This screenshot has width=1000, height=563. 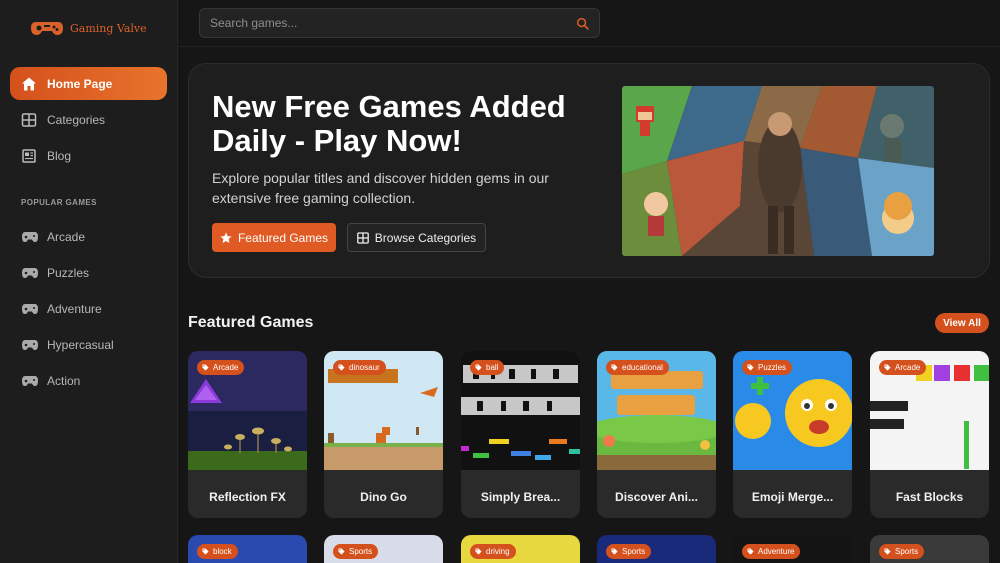 I want to click on browse-categories-button: Browse Categories, so click(x=416, y=237).